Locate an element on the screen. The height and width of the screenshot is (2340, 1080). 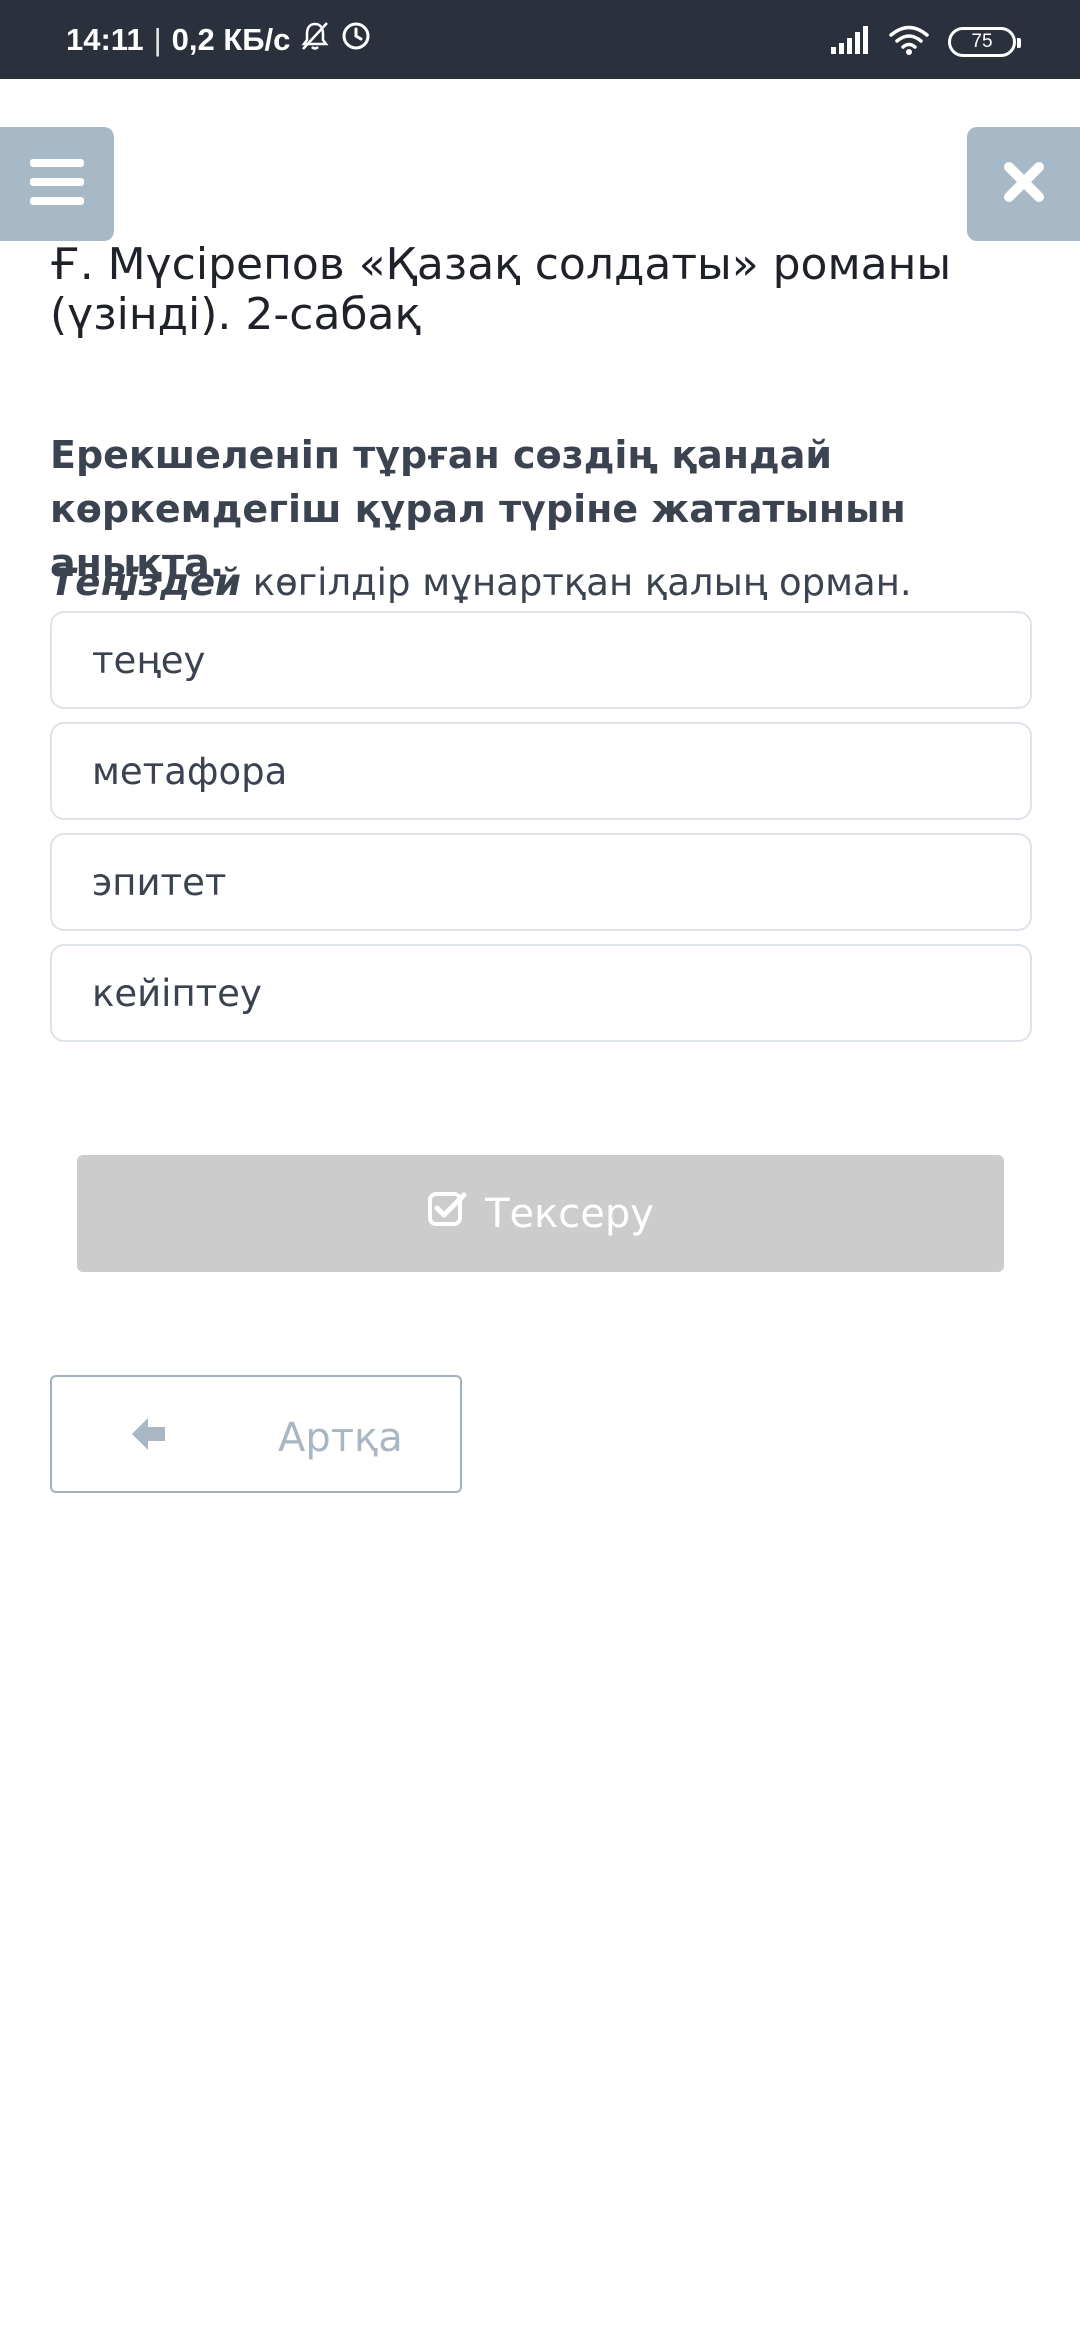
back-button-label: Артқа is located at coordinates (340, 1438).